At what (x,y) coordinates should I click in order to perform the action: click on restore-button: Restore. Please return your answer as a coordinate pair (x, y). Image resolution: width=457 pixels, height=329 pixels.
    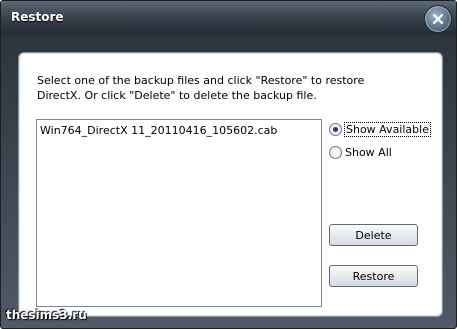
    Looking at the image, I should click on (373, 276).